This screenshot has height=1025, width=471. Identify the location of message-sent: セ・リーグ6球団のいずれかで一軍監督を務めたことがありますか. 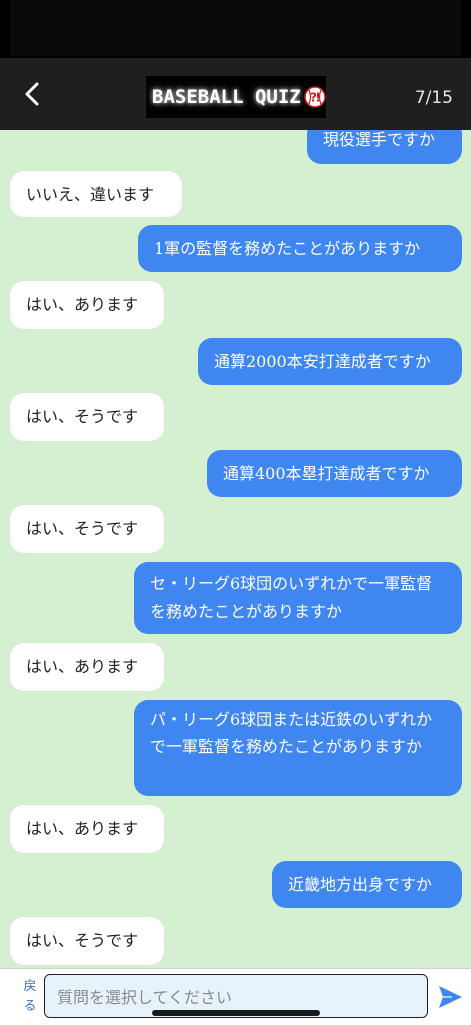
(298, 598).